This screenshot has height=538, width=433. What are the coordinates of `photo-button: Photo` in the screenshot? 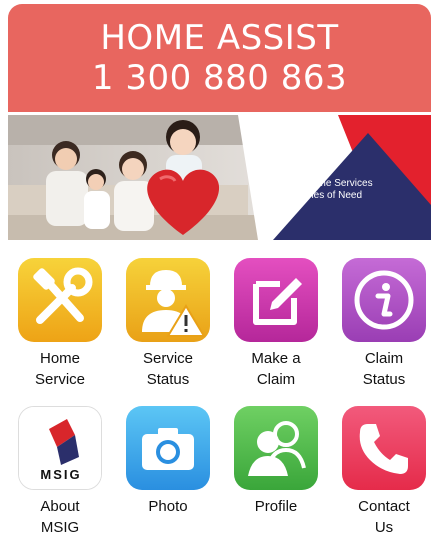 It's located at (168, 461).